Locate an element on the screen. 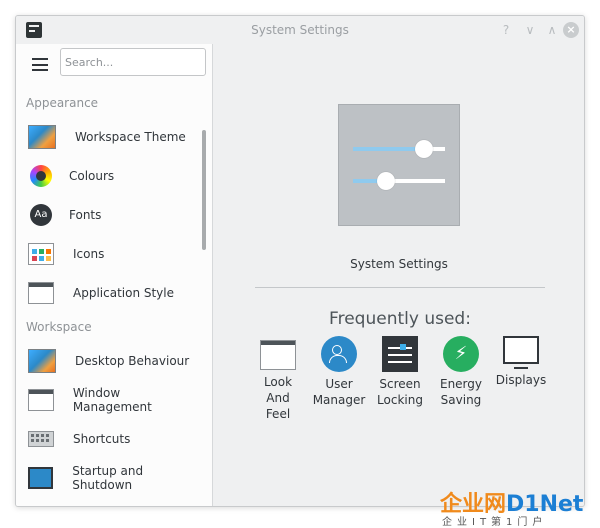  sidebar-item-label: Shortcuts is located at coordinates (102, 438).